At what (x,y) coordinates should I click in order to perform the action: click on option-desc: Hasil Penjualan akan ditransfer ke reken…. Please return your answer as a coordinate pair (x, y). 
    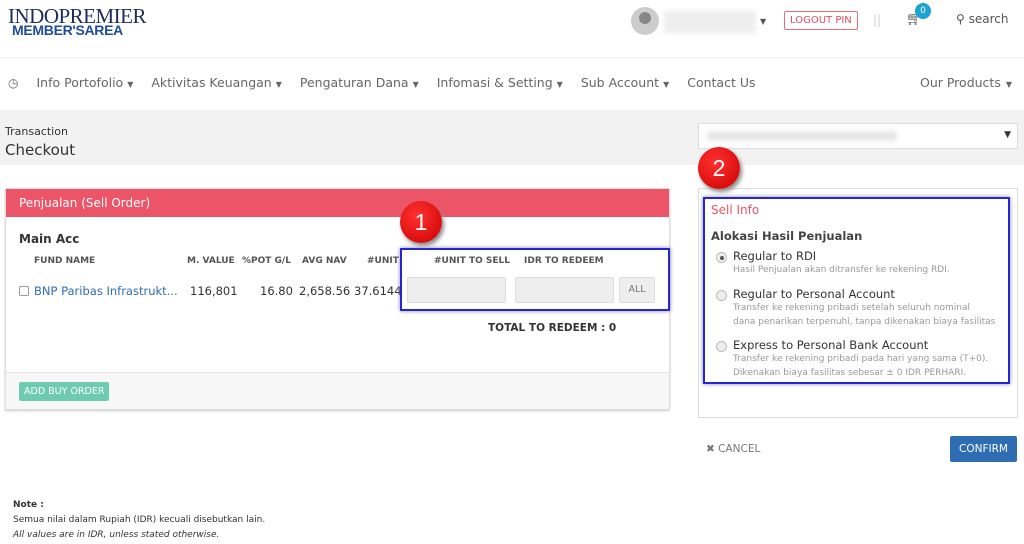
    Looking at the image, I should click on (841, 270).